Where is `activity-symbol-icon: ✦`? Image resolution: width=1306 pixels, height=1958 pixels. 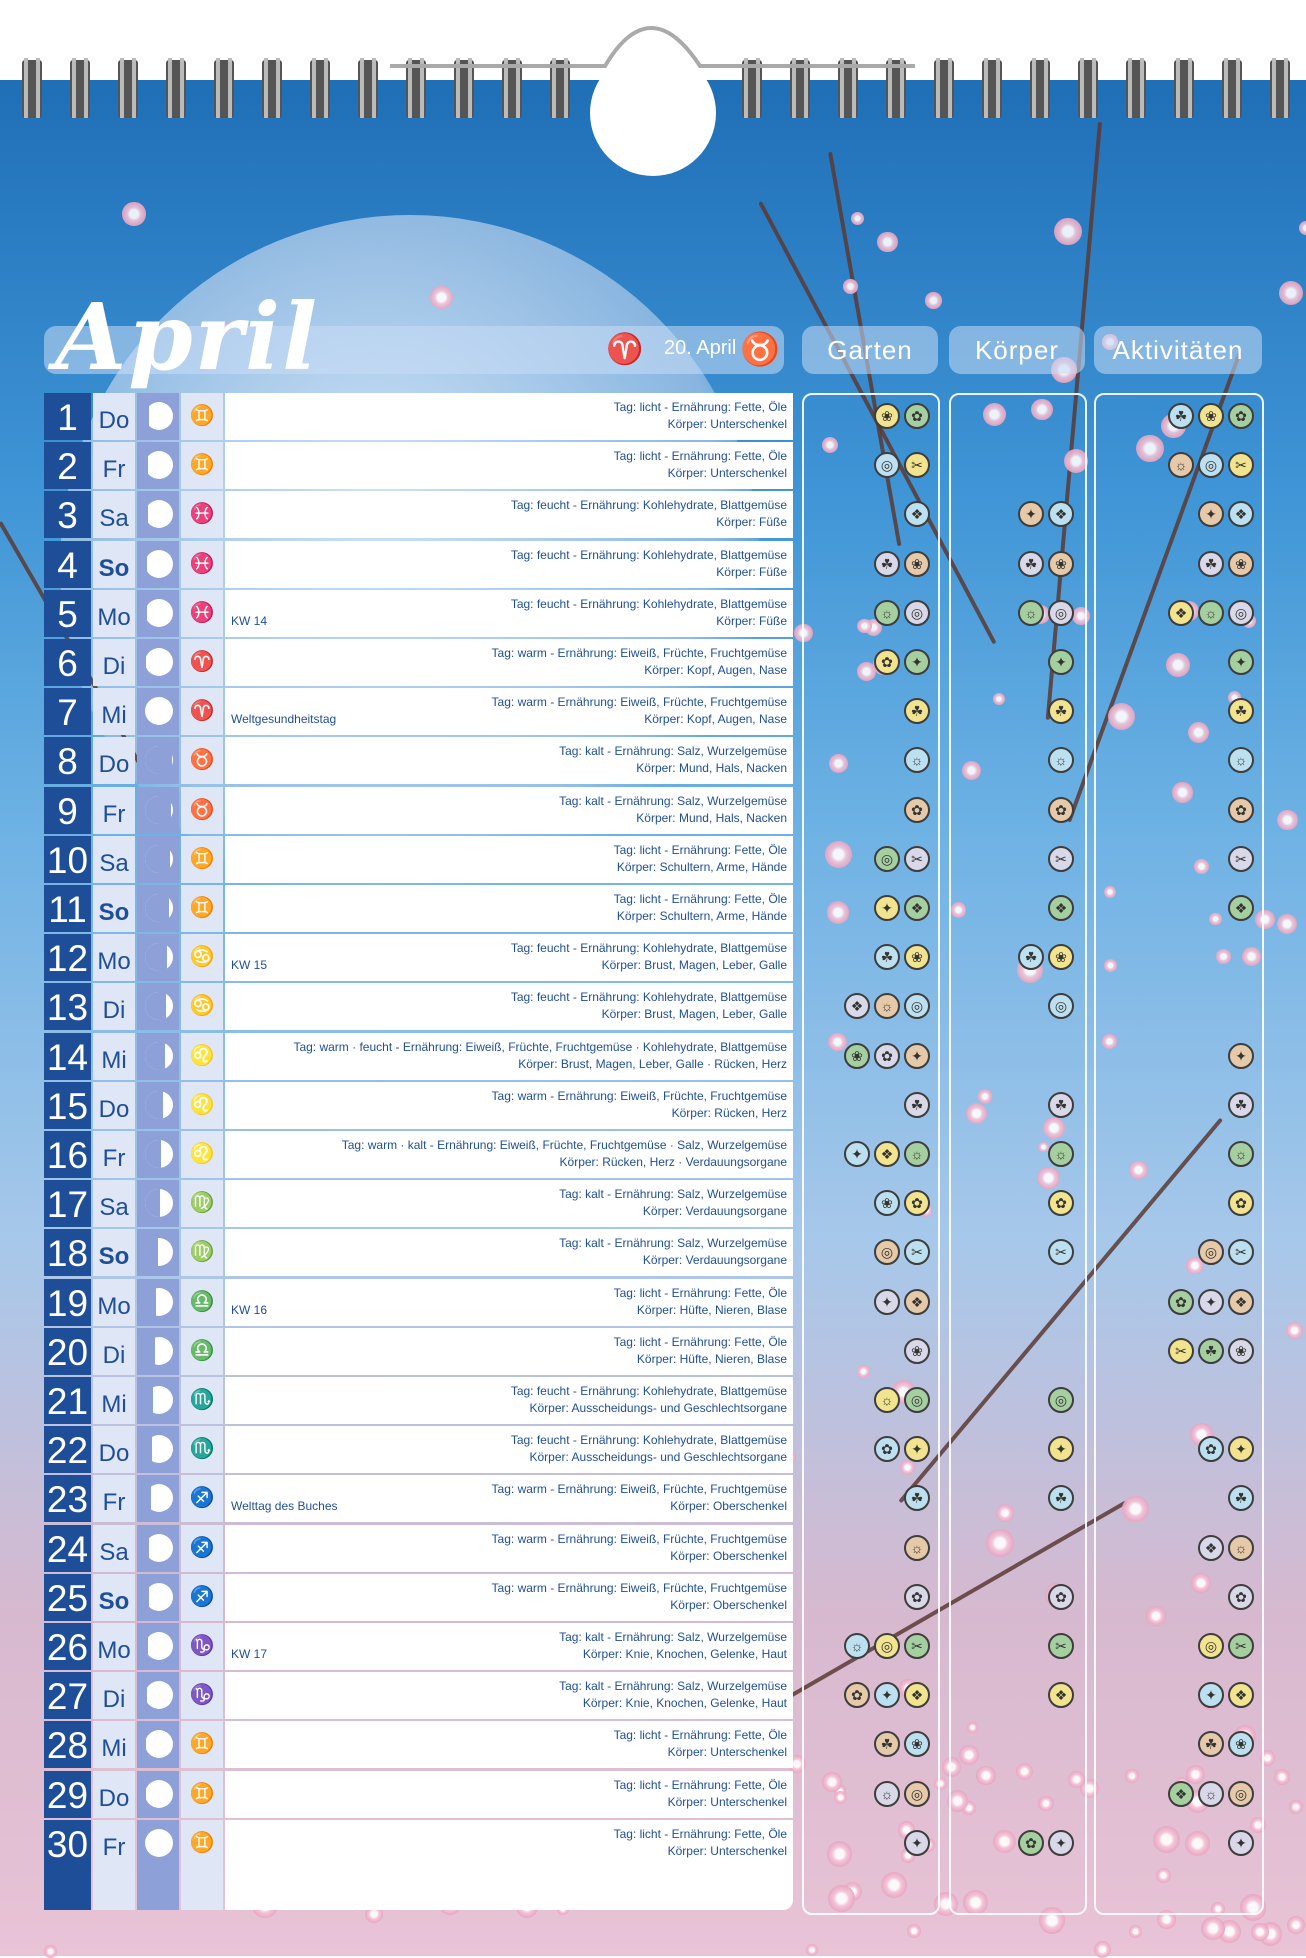 activity-symbol-icon: ✦ is located at coordinates (1241, 662).